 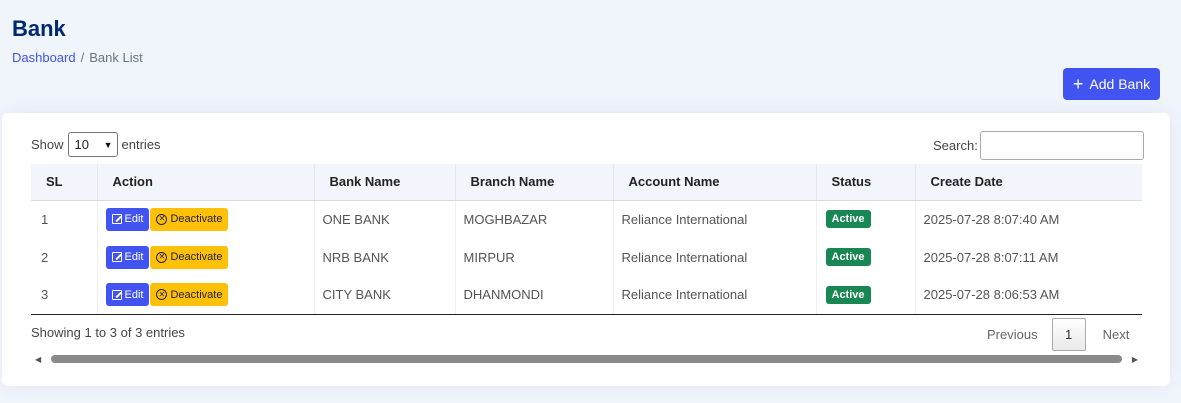 What do you see at coordinates (991, 257) in the screenshot?
I see `cell-create-date: 2025-07-28 8:07:11 AM` at bounding box center [991, 257].